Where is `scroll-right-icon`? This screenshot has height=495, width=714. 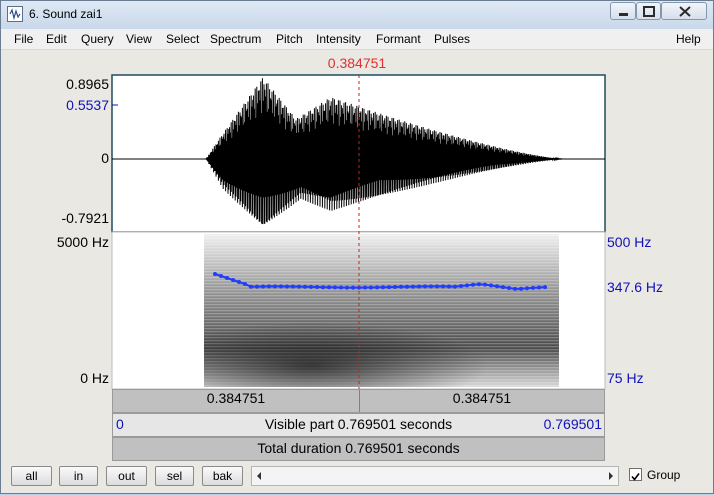
scroll-right-icon is located at coordinates (611, 476).